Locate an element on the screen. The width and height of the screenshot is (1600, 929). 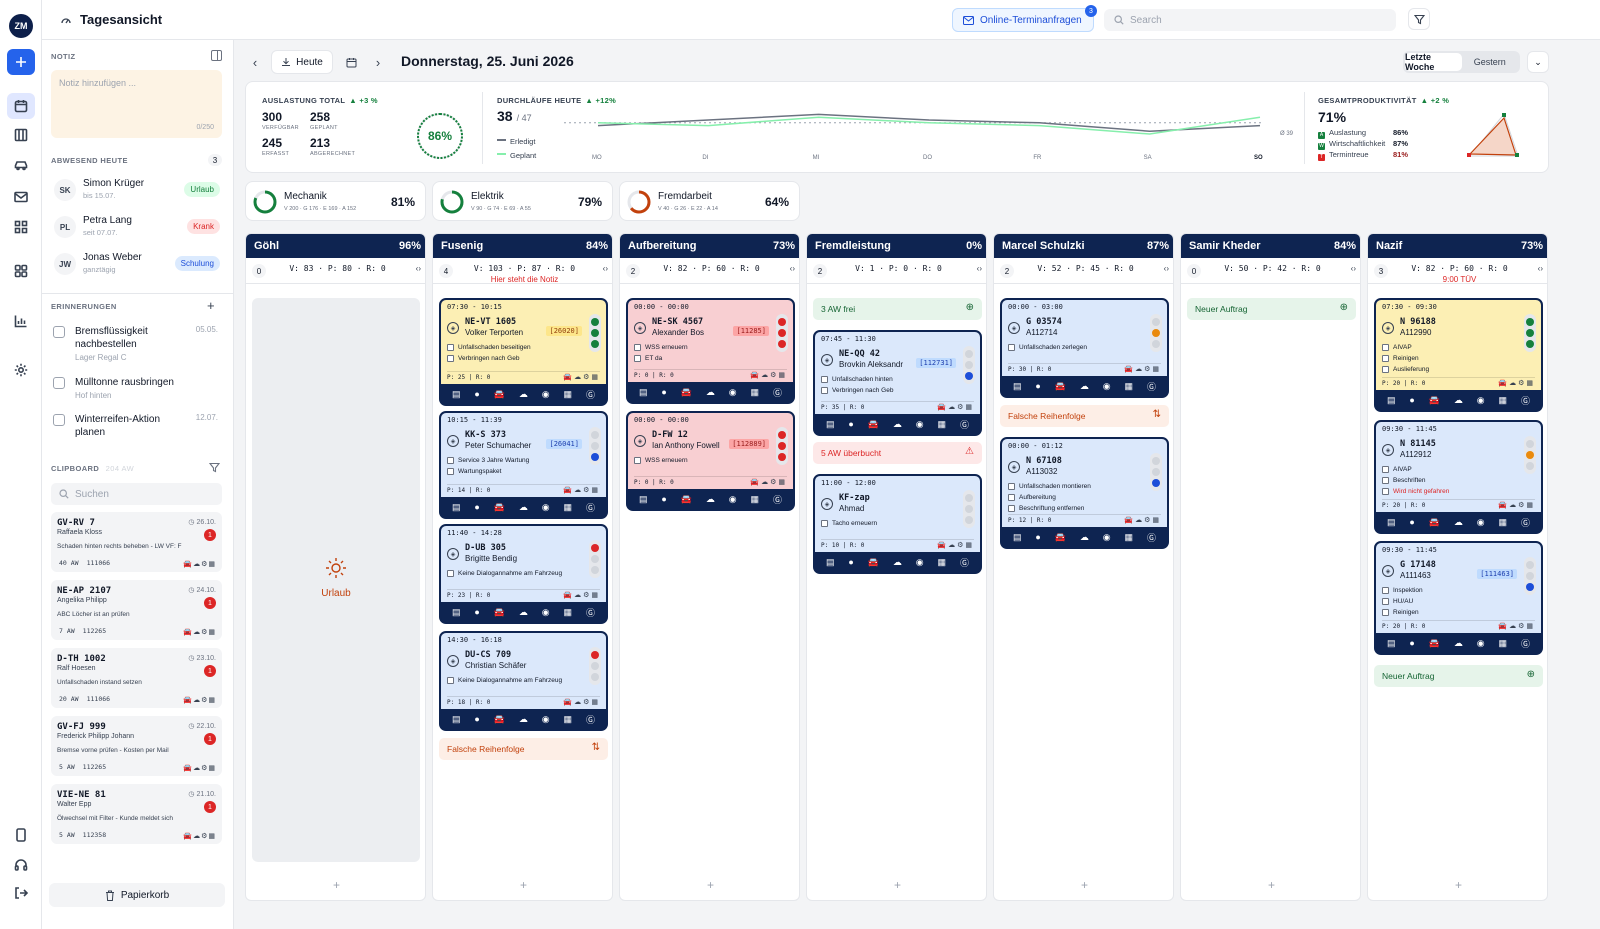
apps-nav-icon is located at coordinates (21, 271).